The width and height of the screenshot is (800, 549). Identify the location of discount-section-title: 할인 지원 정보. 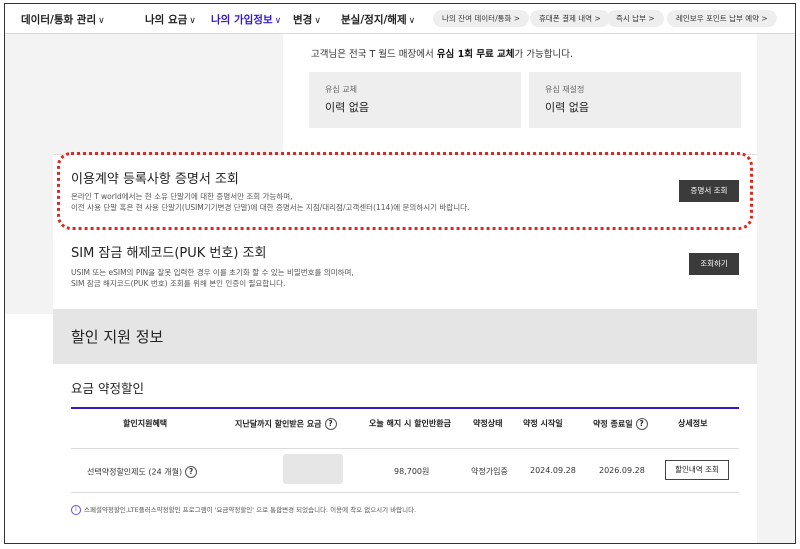
(117, 337).